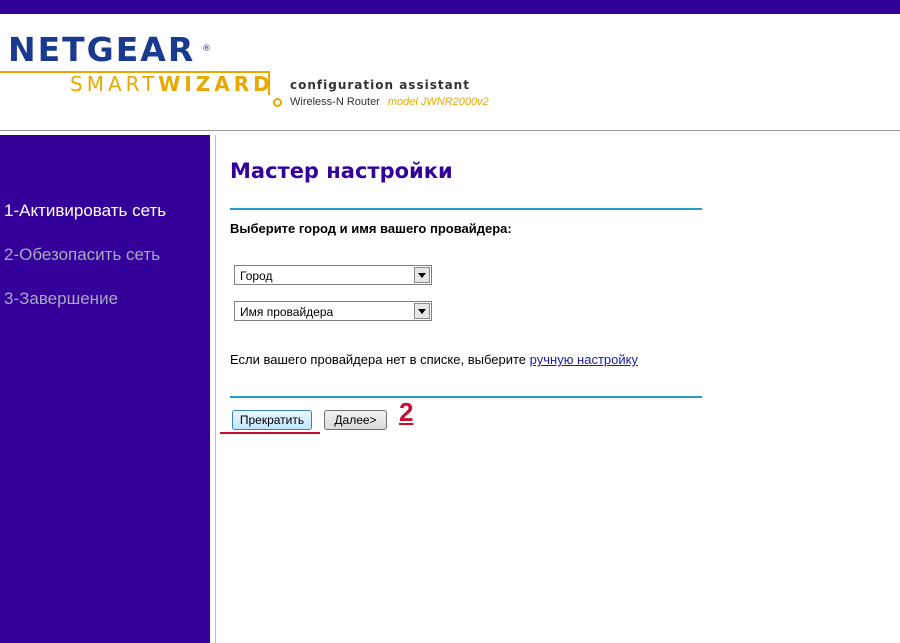  I want to click on netgear-logo: NETGEAR, so click(102, 49).